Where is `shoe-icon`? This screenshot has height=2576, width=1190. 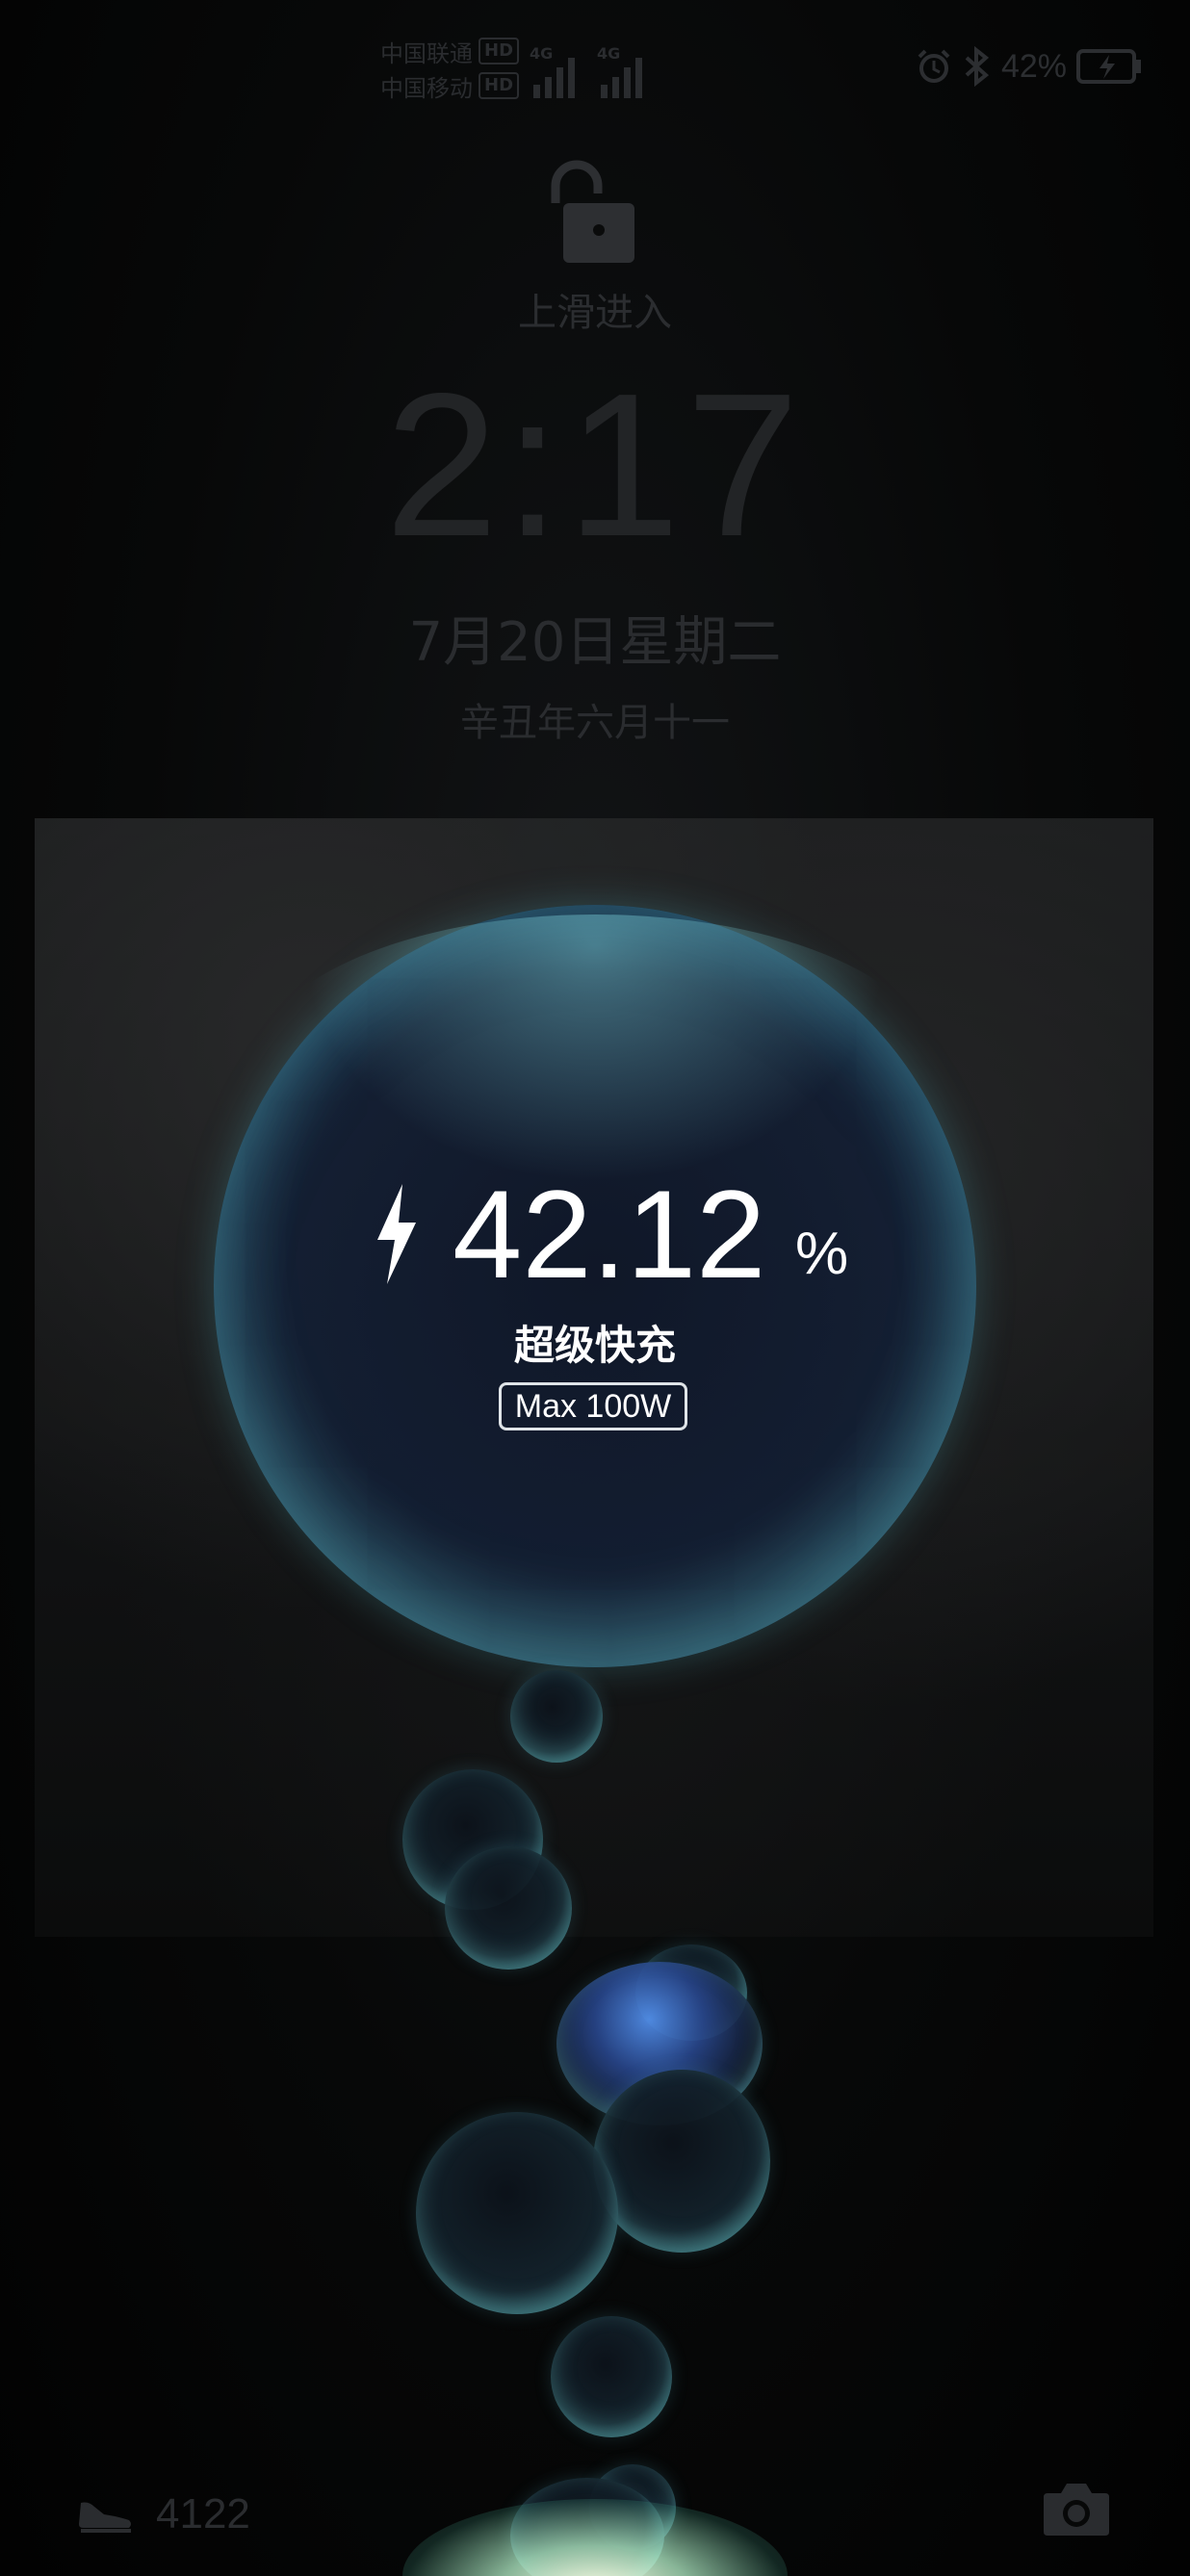
shoe-icon is located at coordinates (105, 2518).